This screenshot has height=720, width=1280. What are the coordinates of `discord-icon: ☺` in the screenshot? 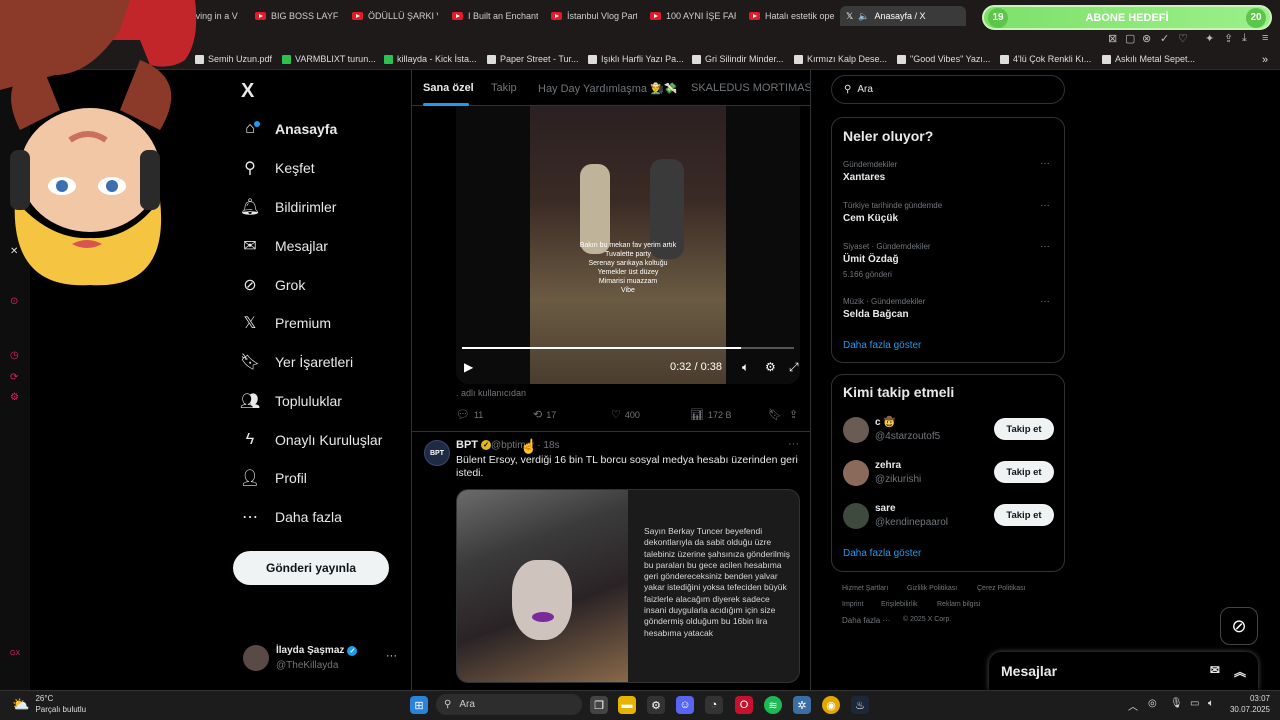 It's located at (685, 705).